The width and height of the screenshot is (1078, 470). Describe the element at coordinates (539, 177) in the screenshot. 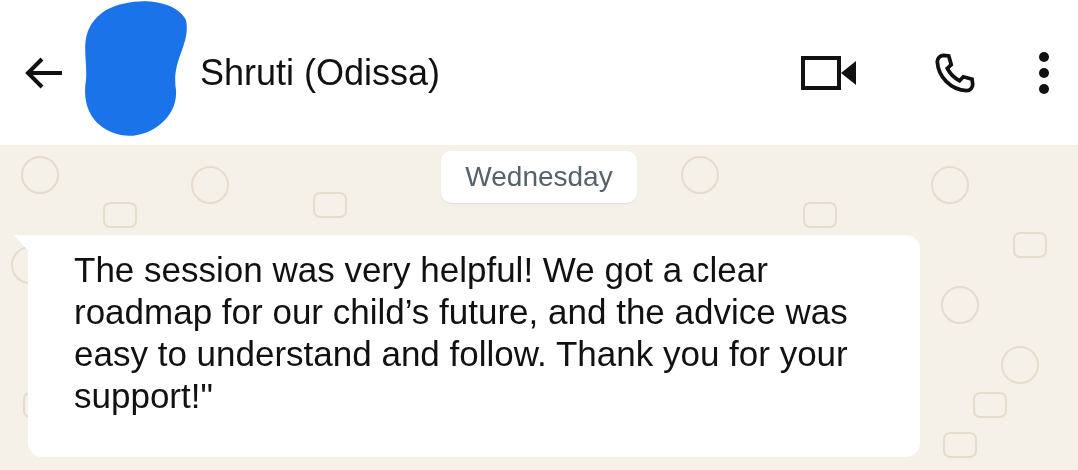

I see `date-chip: Wednesday` at that location.